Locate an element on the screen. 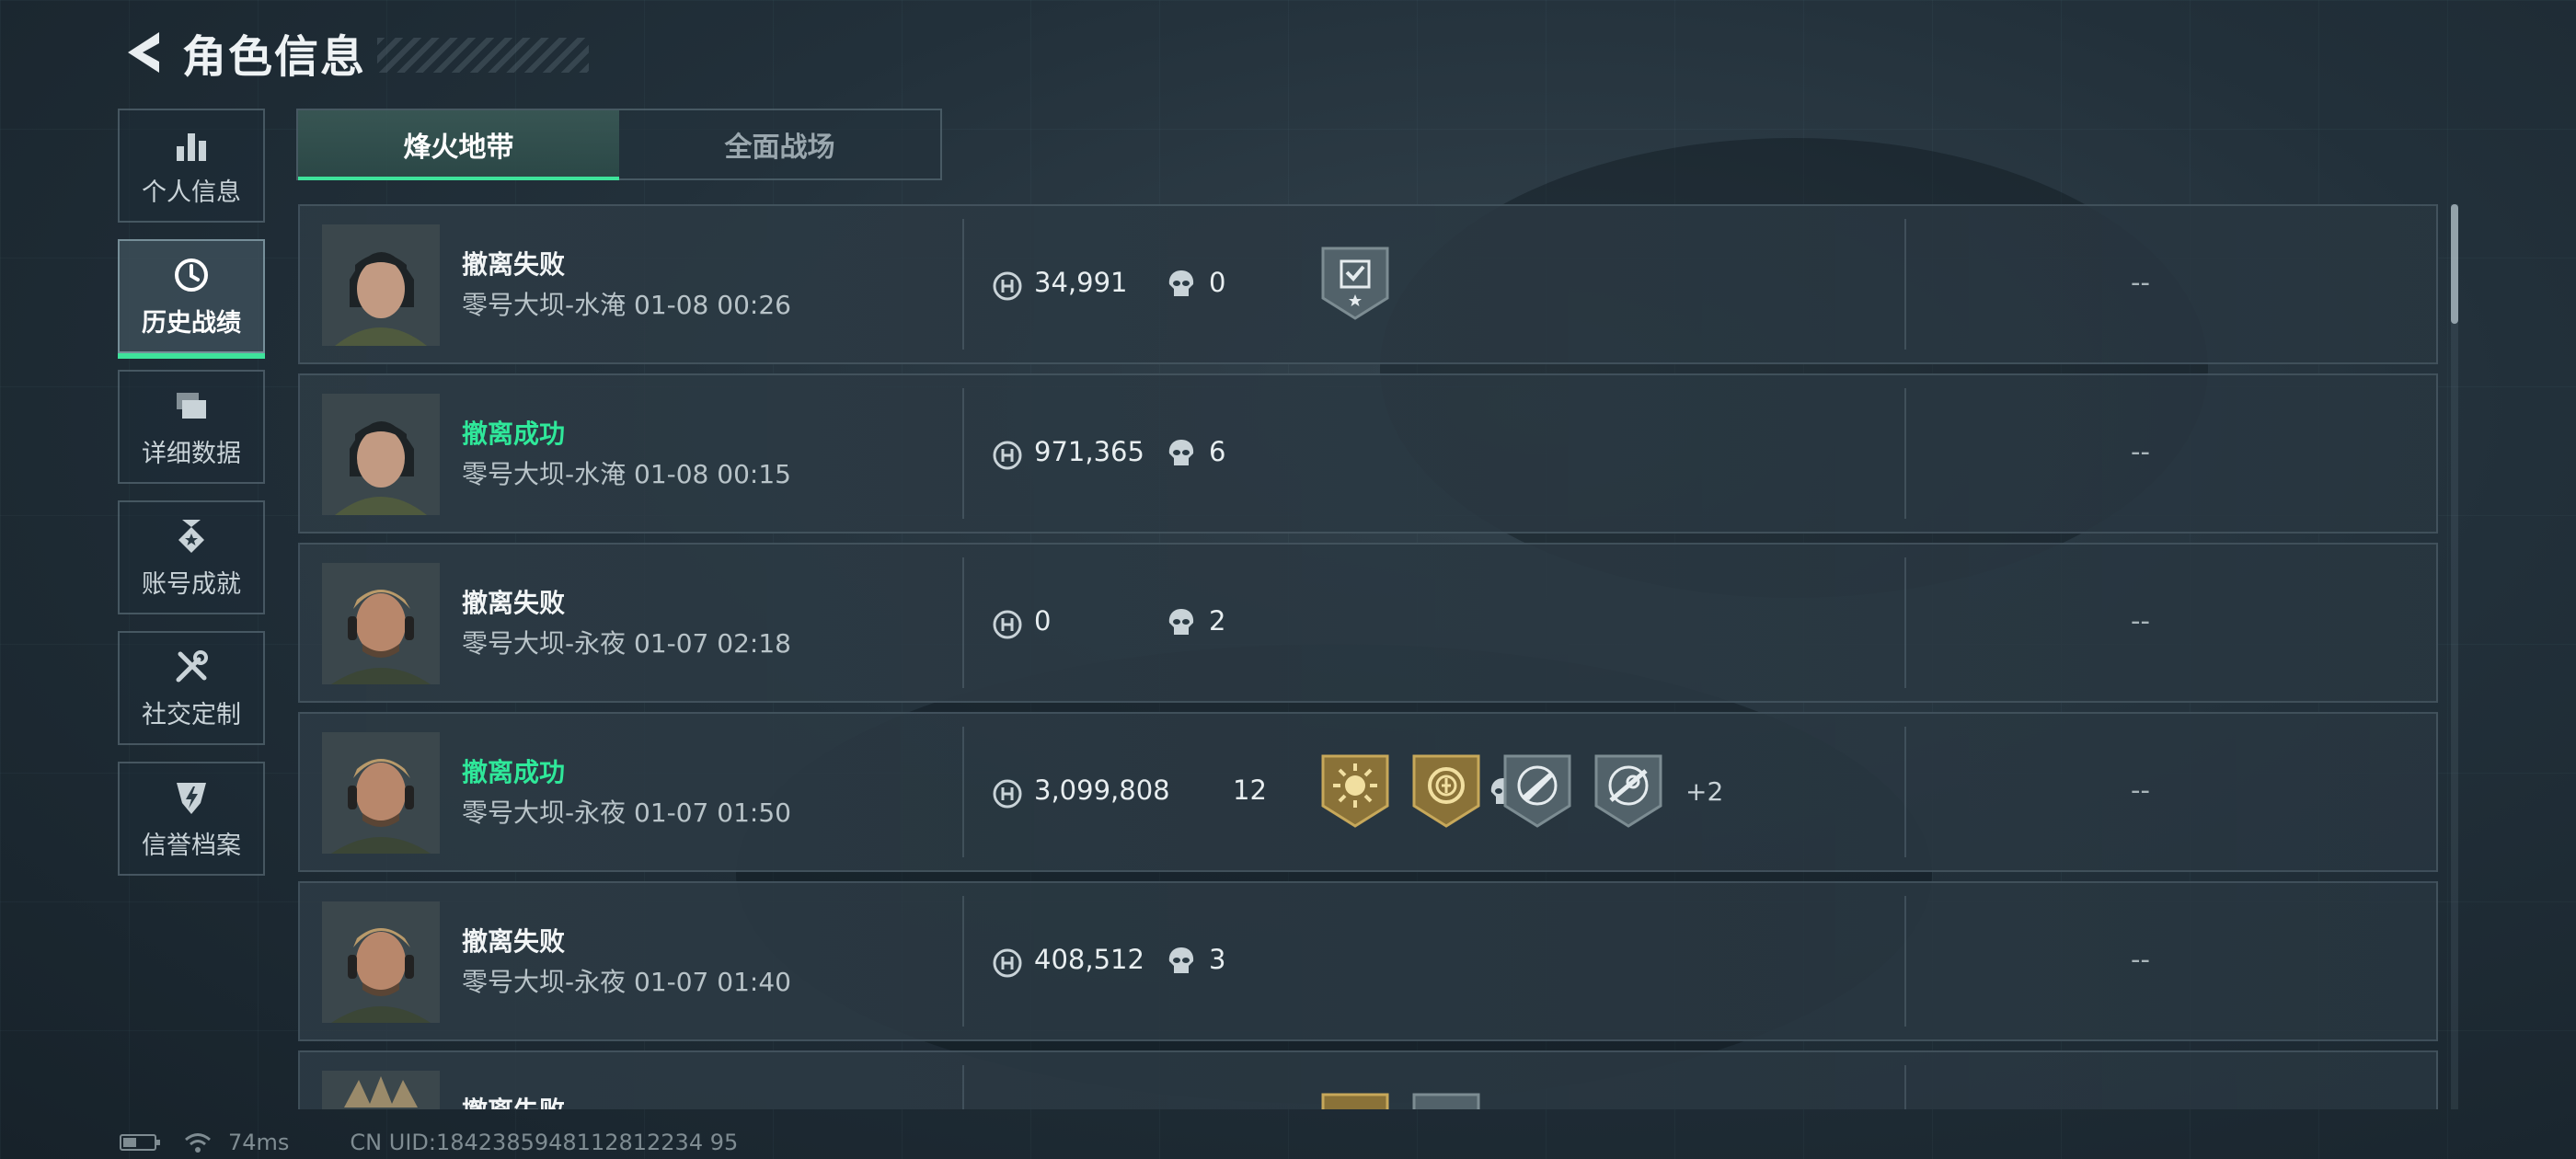 This screenshot has width=2576, height=1159. coin-gold-badge is located at coordinates (1446, 791).